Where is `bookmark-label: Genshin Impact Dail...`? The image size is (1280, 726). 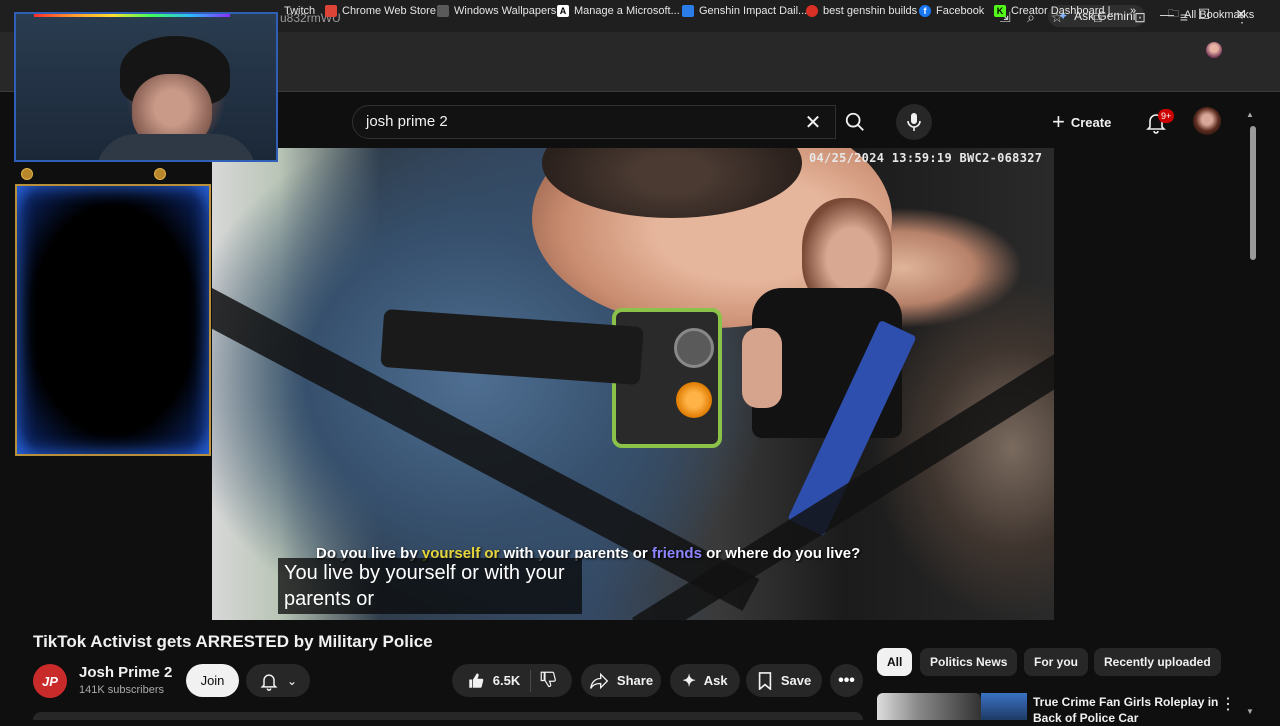
bookmark-label: Genshin Impact Dail... is located at coordinates (753, 11).